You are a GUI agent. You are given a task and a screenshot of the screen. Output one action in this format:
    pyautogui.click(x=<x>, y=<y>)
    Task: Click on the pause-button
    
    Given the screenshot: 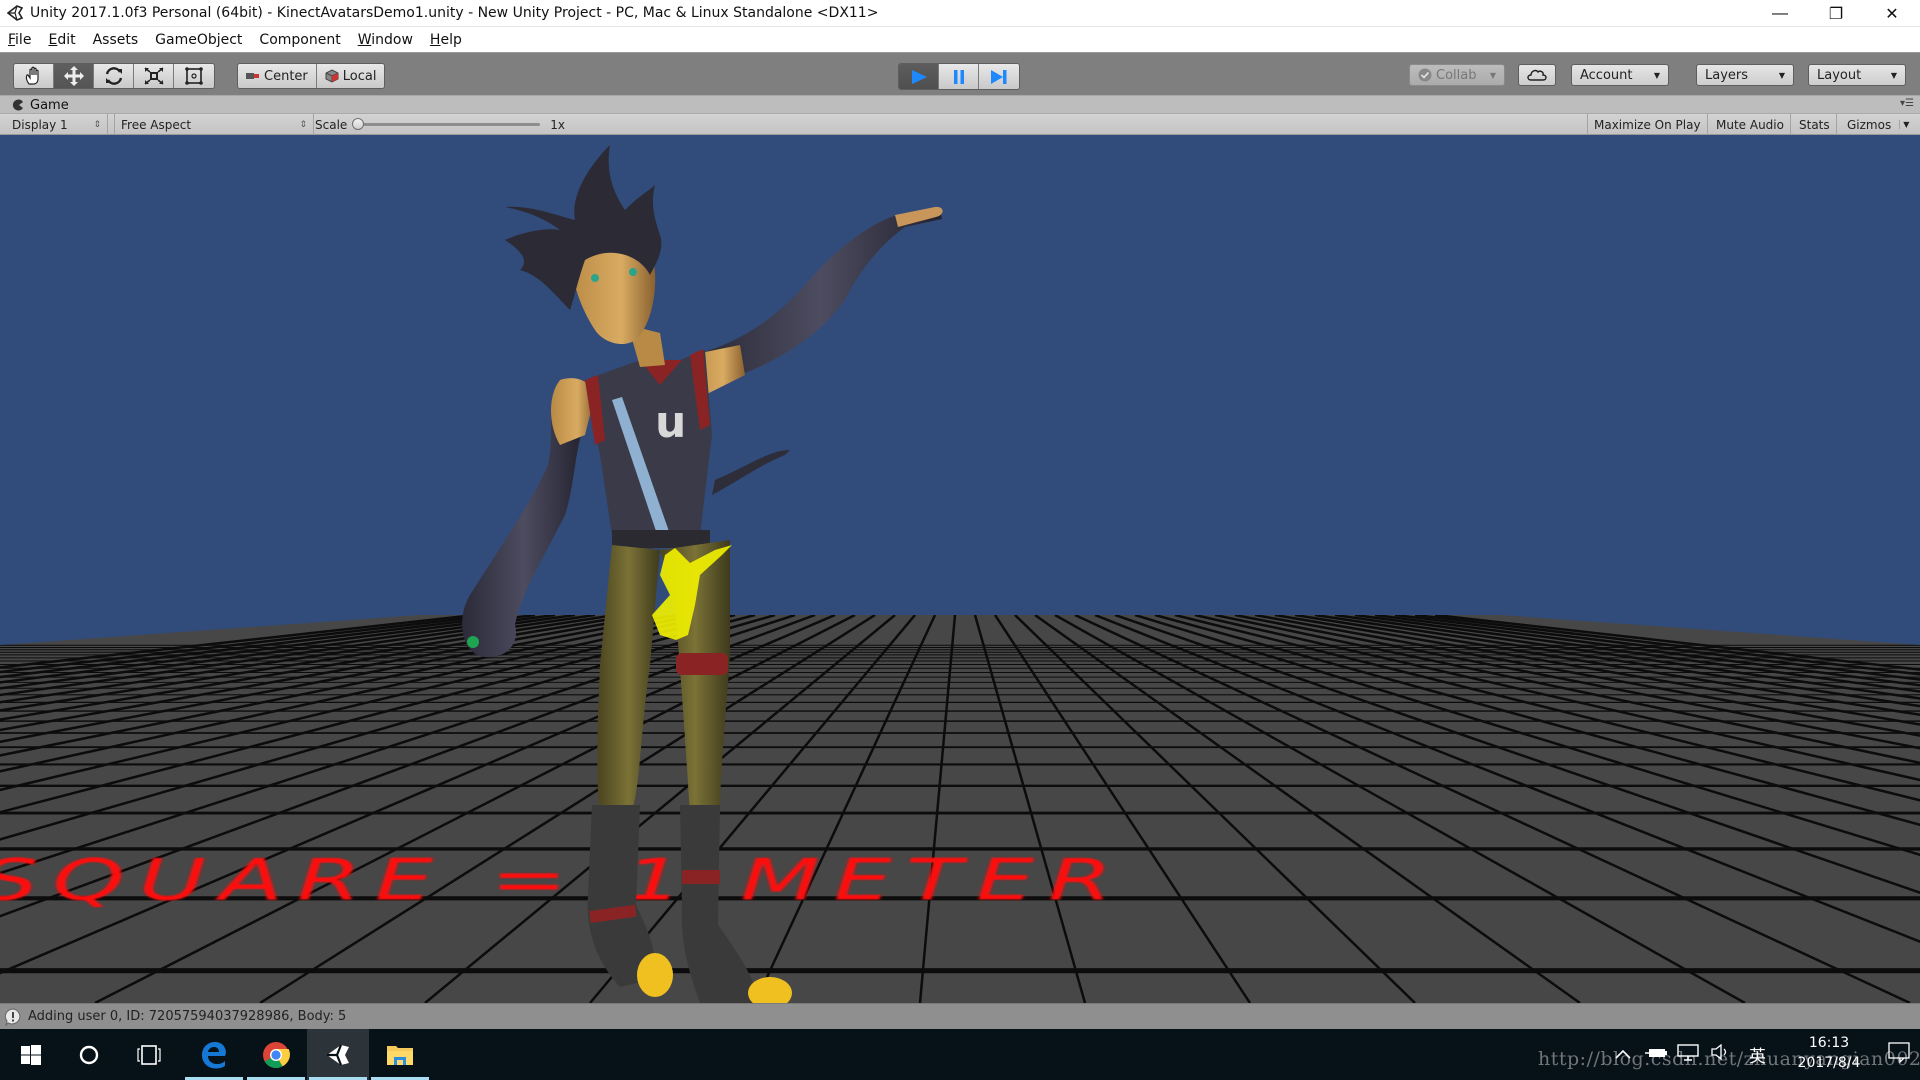 What is the action you would take?
    pyautogui.click(x=959, y=76)
    